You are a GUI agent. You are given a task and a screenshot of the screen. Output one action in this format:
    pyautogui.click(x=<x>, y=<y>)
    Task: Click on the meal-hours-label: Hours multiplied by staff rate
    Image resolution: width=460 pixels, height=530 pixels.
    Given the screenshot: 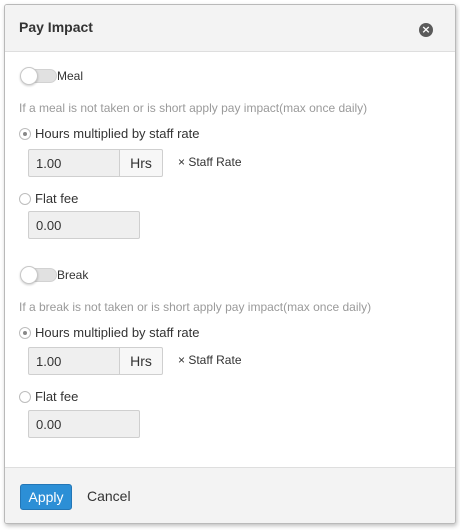 What is the action you would take?
    pyautogui.click(x=117, y=133)
    